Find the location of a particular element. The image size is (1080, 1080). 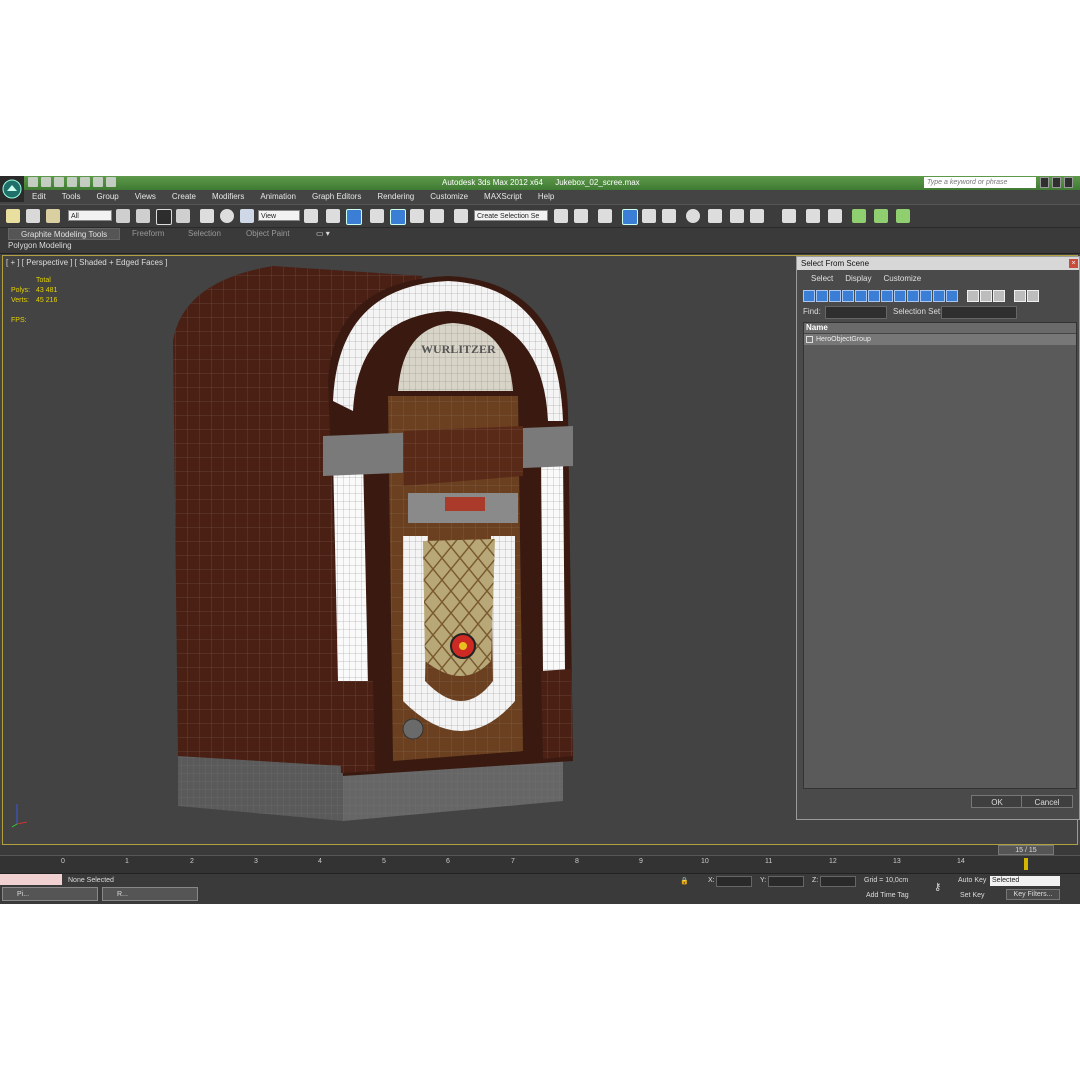

maxscript-listener-mini is located at coordinates (31, 879).